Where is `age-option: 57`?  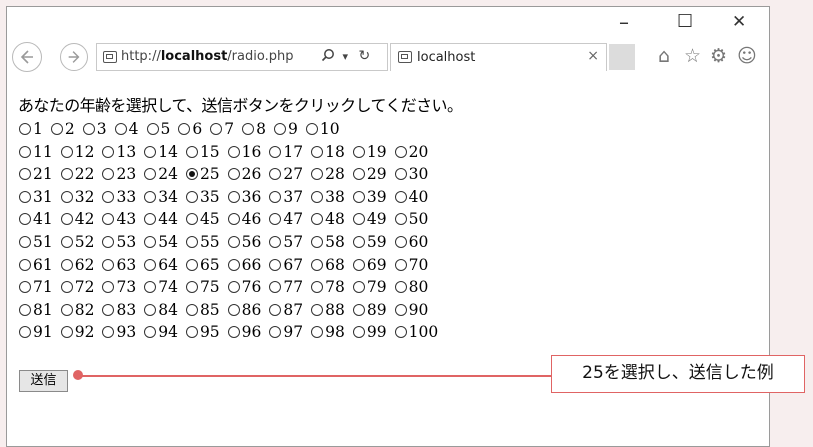
age-option: 57 is located at coordinates (285, 242).